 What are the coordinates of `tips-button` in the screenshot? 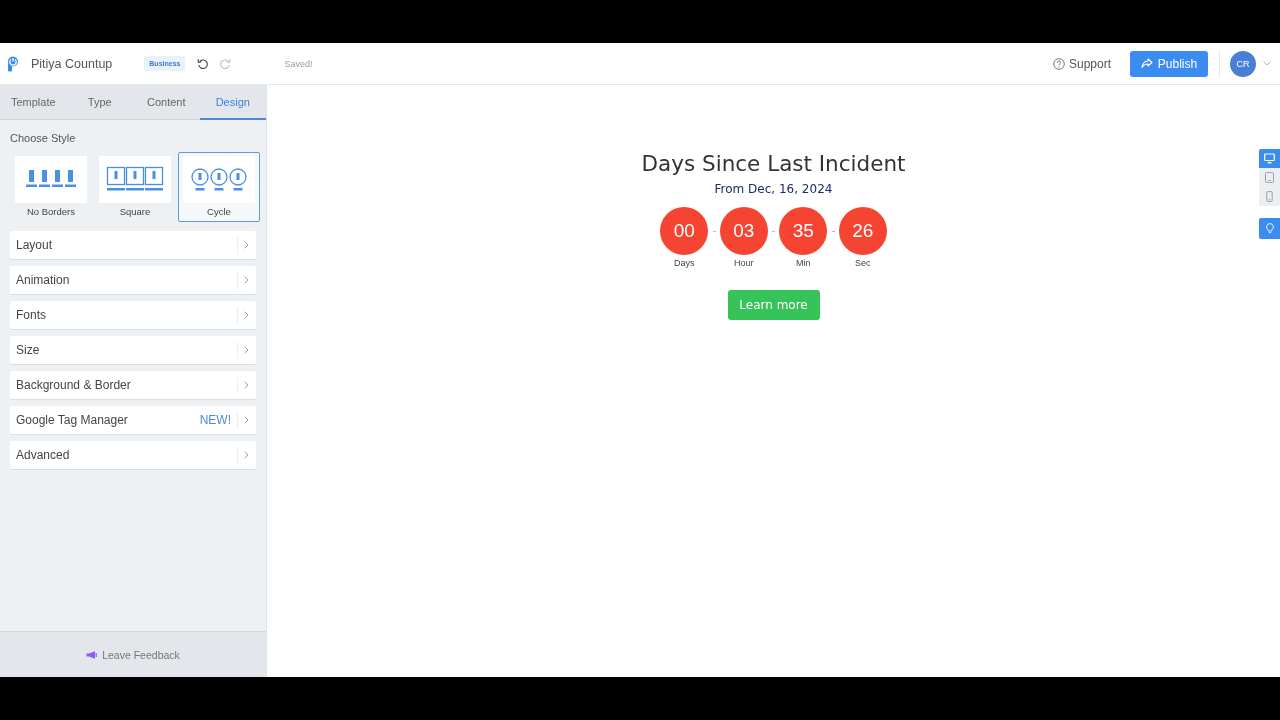 It's located at (1269, 228).